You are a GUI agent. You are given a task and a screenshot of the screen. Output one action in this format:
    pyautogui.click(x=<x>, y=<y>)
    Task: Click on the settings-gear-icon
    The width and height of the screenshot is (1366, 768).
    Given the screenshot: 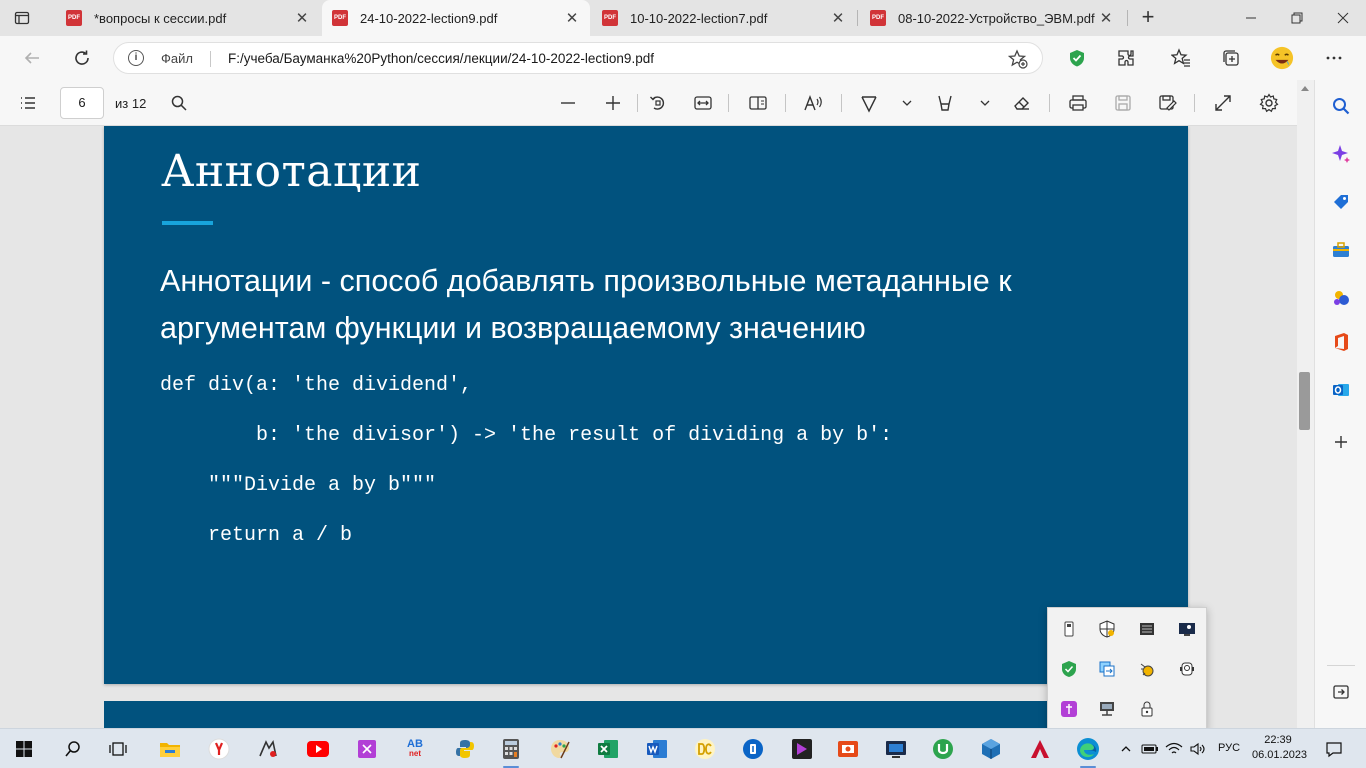 What is the action you would take?
    pyautogui.click(x=1269, y=103)
    